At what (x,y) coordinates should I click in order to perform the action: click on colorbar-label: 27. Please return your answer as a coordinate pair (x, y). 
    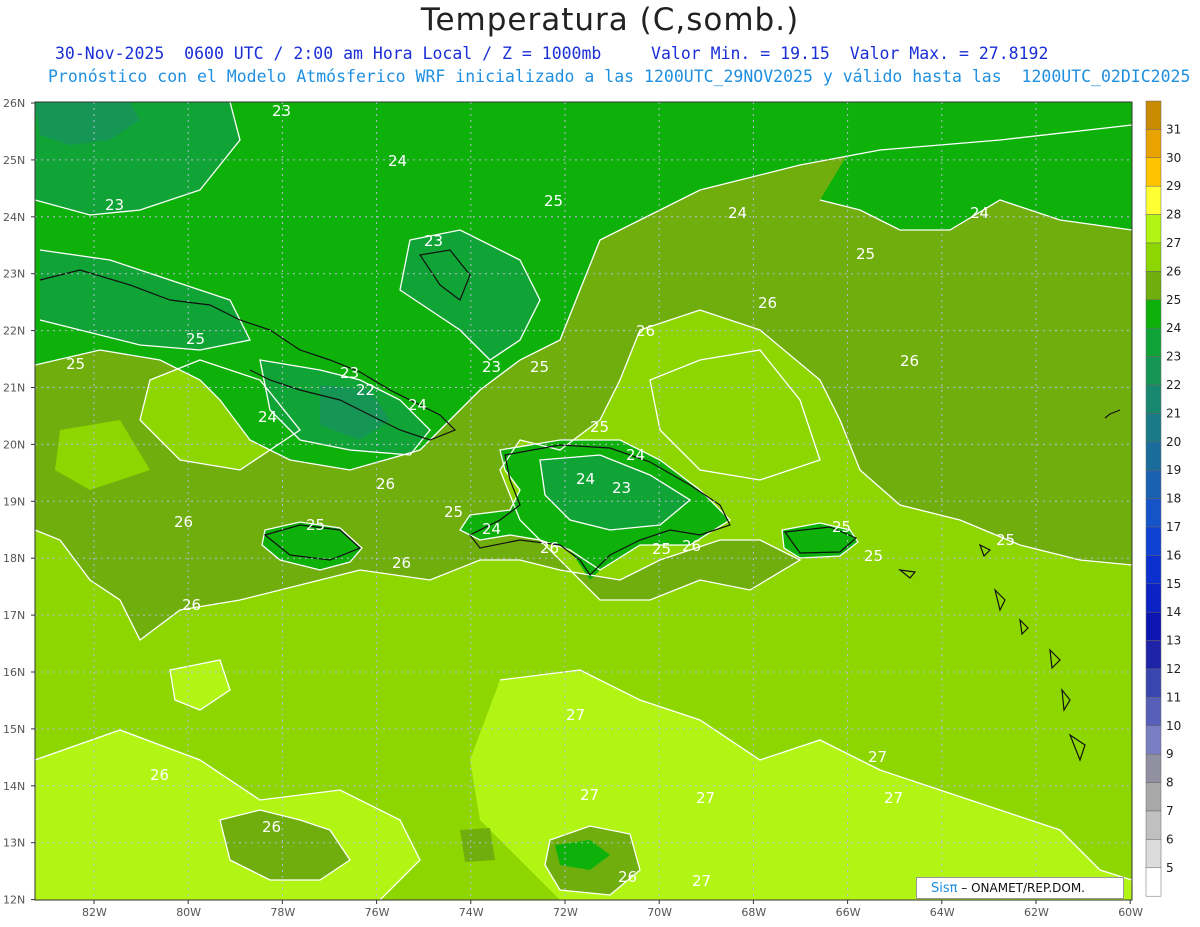
    Looking at the image, I should click on (1173, 243).